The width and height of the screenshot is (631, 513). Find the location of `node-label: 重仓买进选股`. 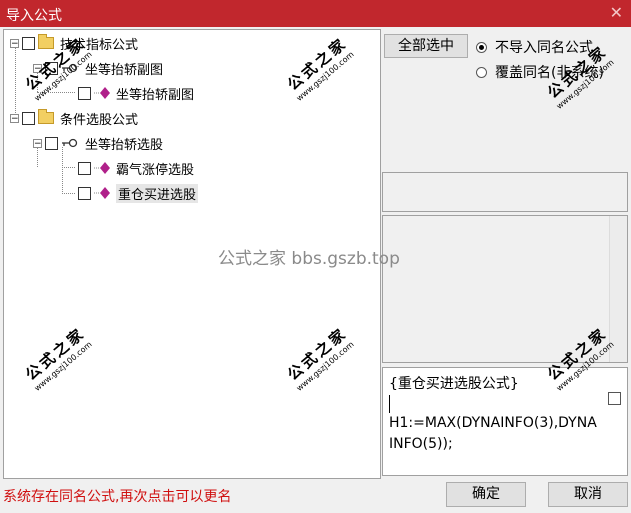

node-label: 重仓买进选股 is located at coordinates (157, 193).